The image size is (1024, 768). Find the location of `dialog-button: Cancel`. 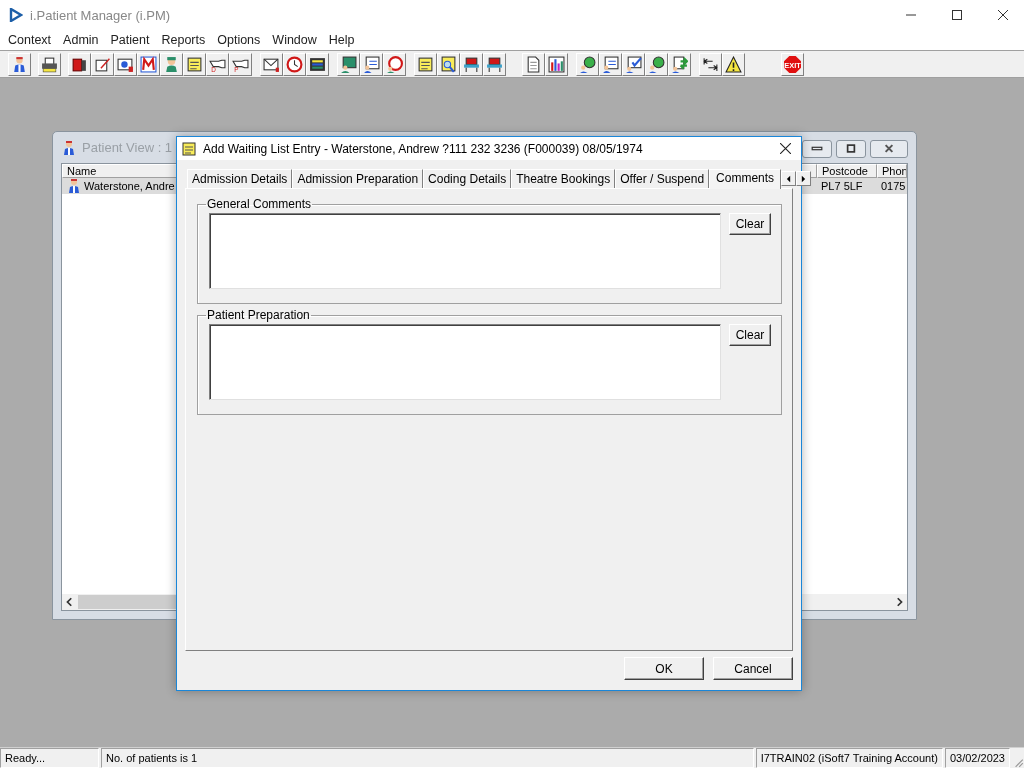

dialog-button: Cancel is located at coordinates (753, 668).